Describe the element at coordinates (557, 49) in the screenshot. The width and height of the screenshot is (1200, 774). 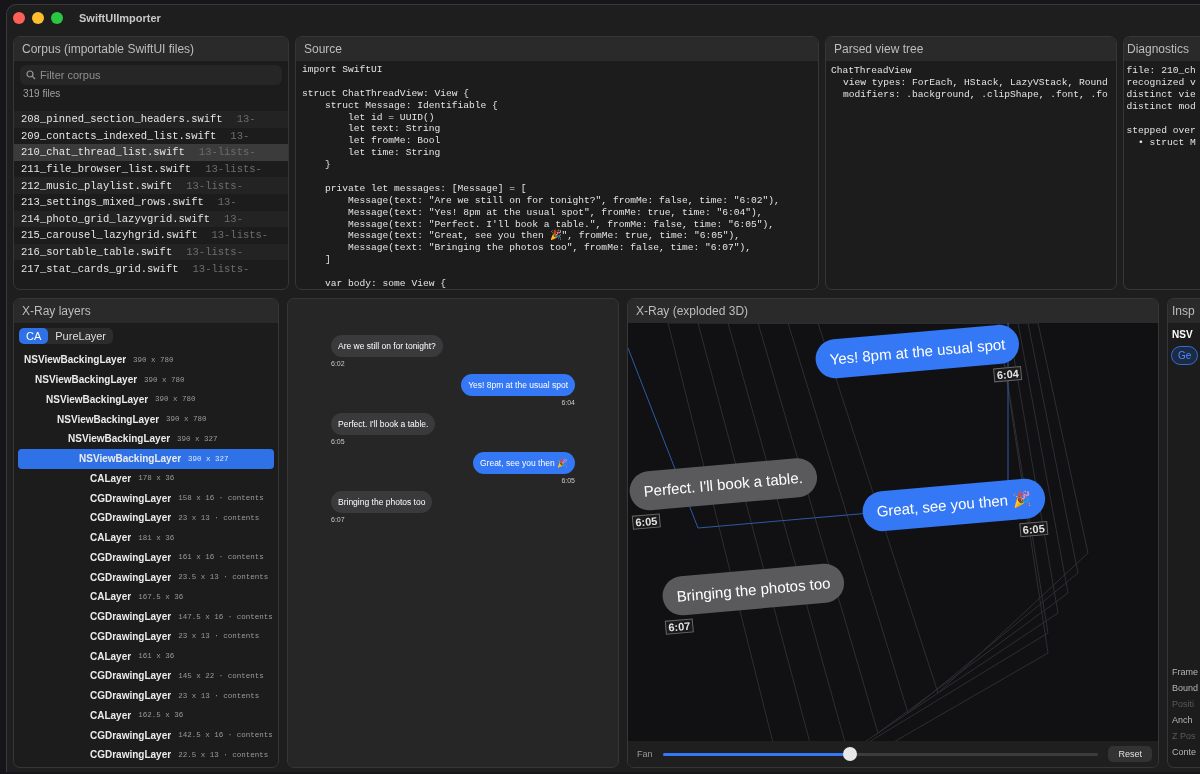
I see `panel-title: Source` at that location.